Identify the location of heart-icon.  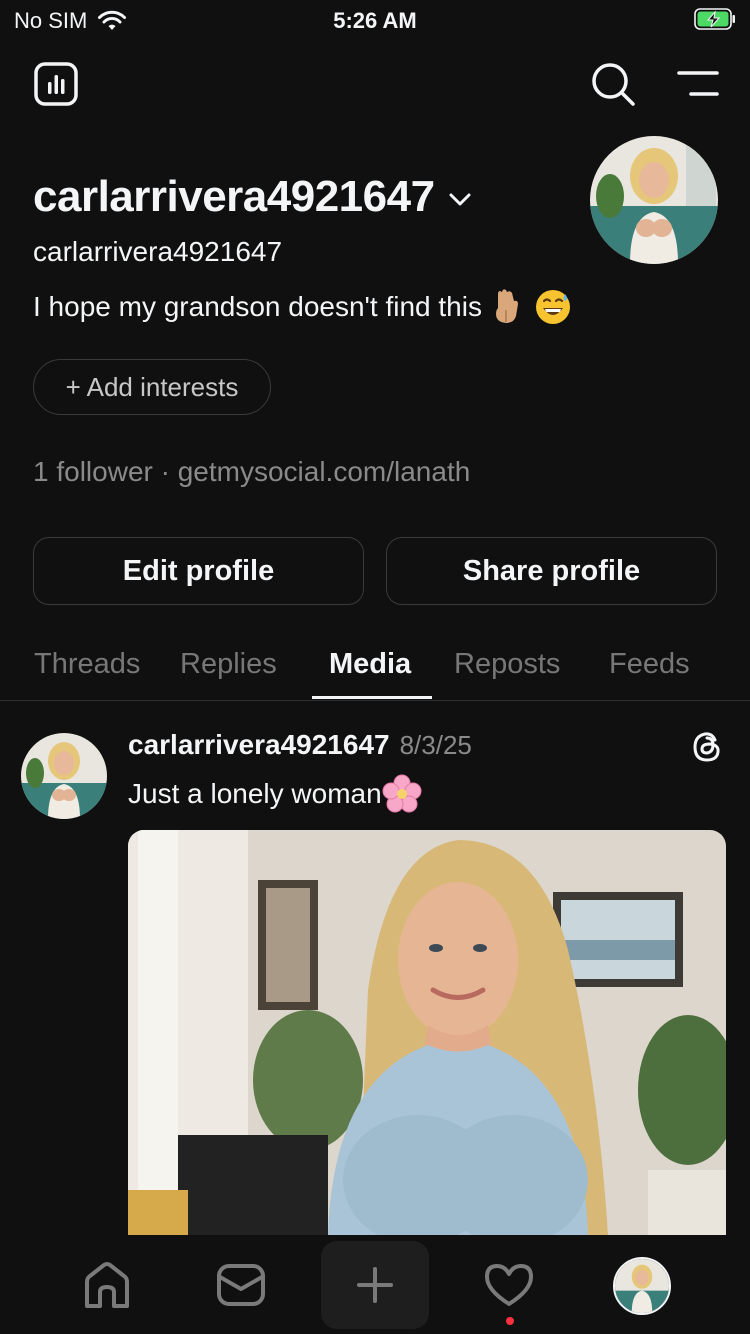
(509, 1285).